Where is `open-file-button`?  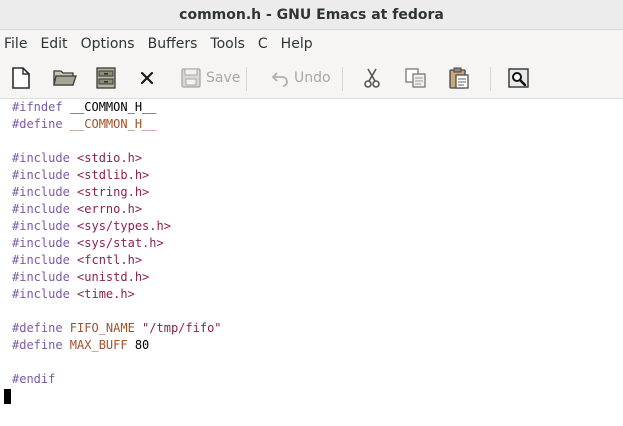
open-file-button is located at coordinates (65, 78).